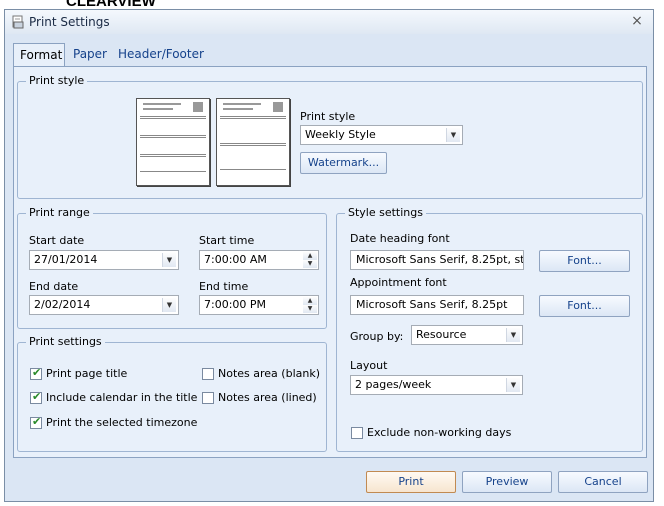 This screenshot has height=506, width=664. What do you see at coordinates (57, 240) in the screenshot?
I see `start-date-label: Start date` at bounding box center [57, 240].